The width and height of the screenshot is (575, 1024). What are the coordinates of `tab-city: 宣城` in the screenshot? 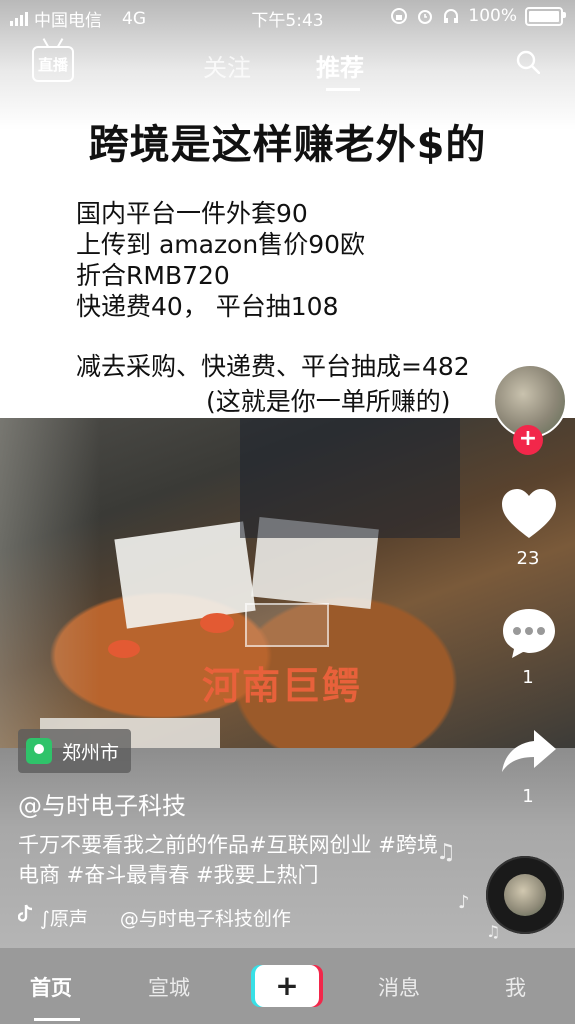 It's located at (169, 987).